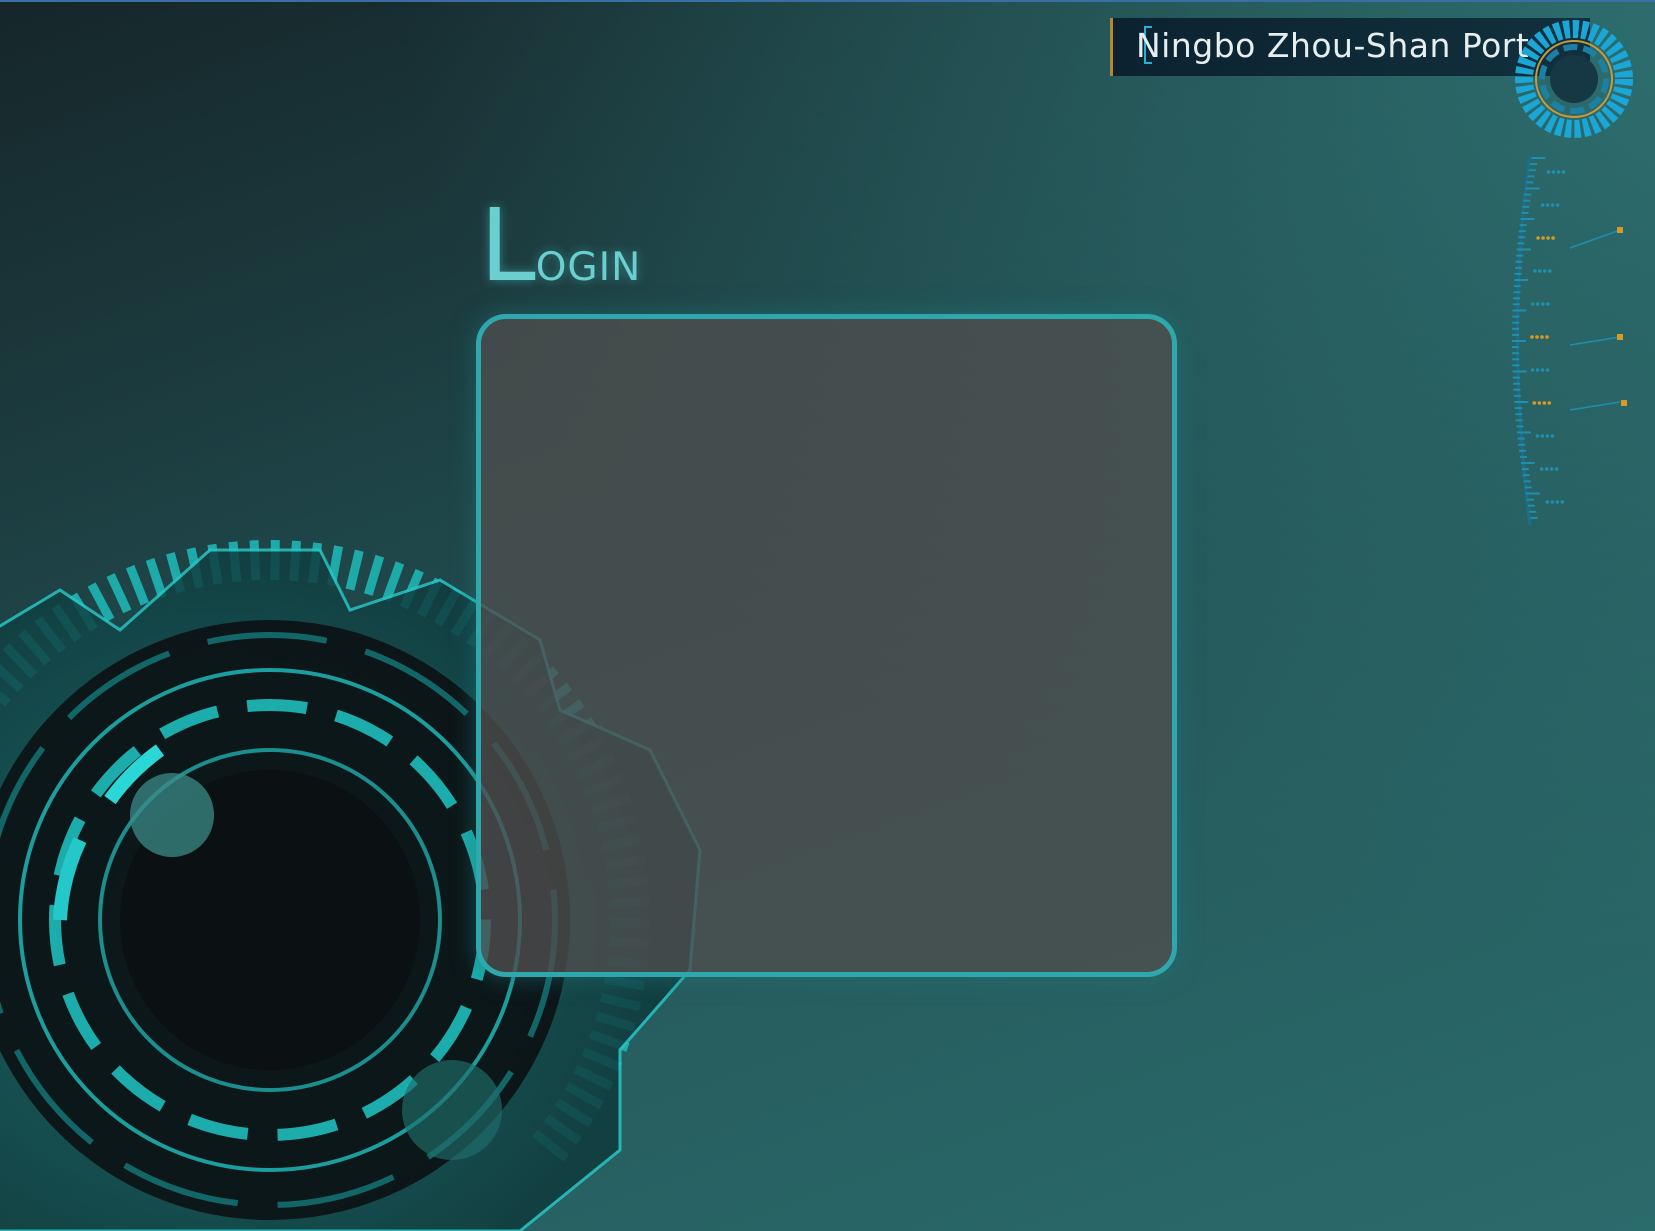 The image size is (1655, 1231). Describe the element at coordinates (508, 245) in the screenshot. I see `login-heading-initial: L` at that location.